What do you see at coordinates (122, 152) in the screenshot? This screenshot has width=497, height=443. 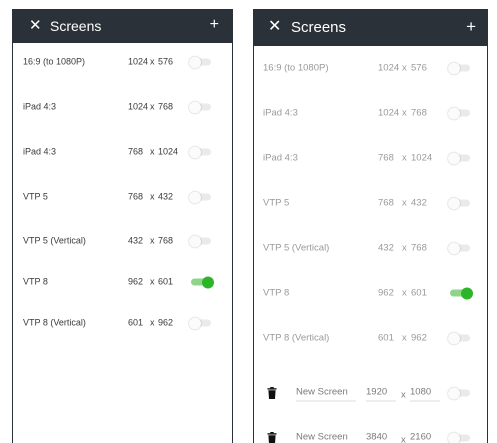 I see `screen-row: iPad 4:3 768 x 1024` at bounding box center [122, 152].